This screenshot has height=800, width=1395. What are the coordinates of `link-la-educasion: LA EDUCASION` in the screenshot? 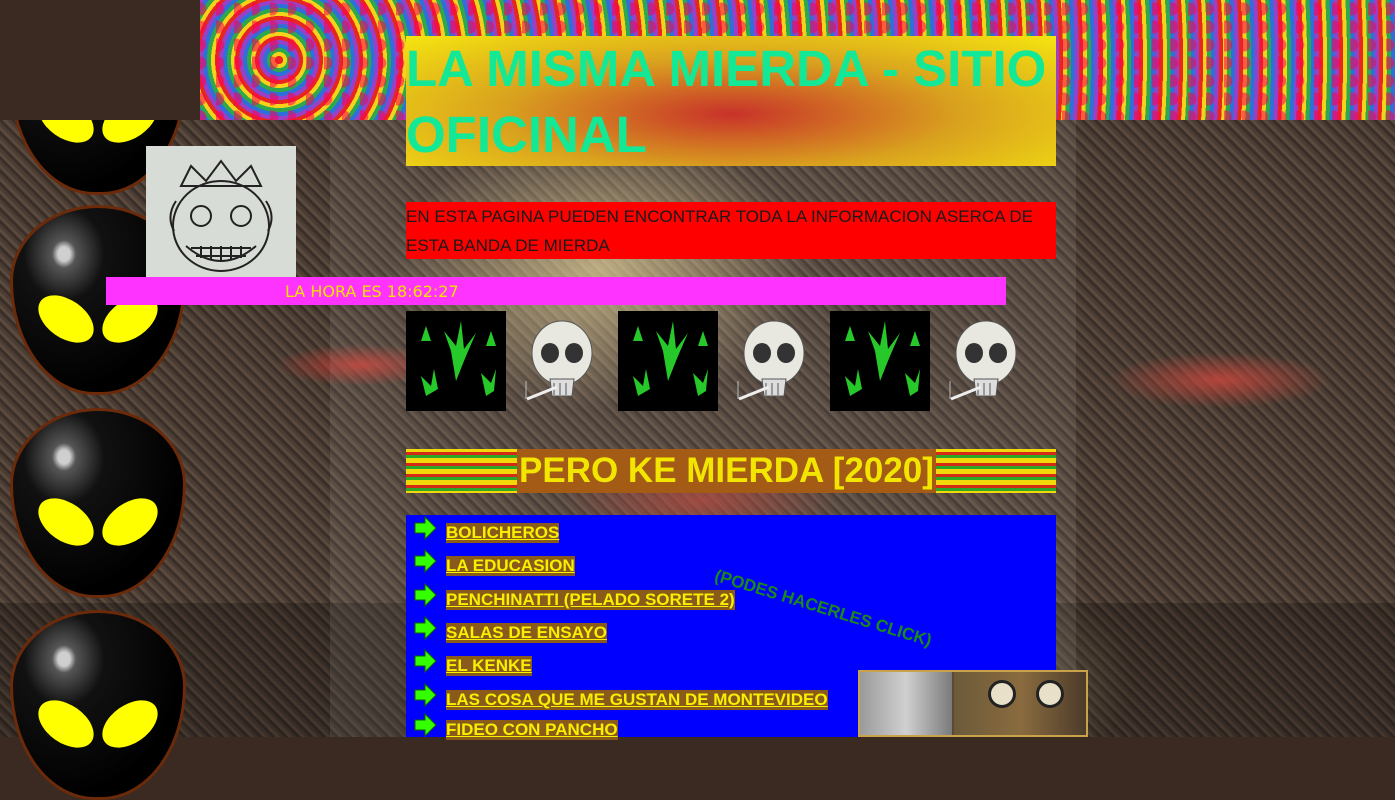 It's located at (510, 566).